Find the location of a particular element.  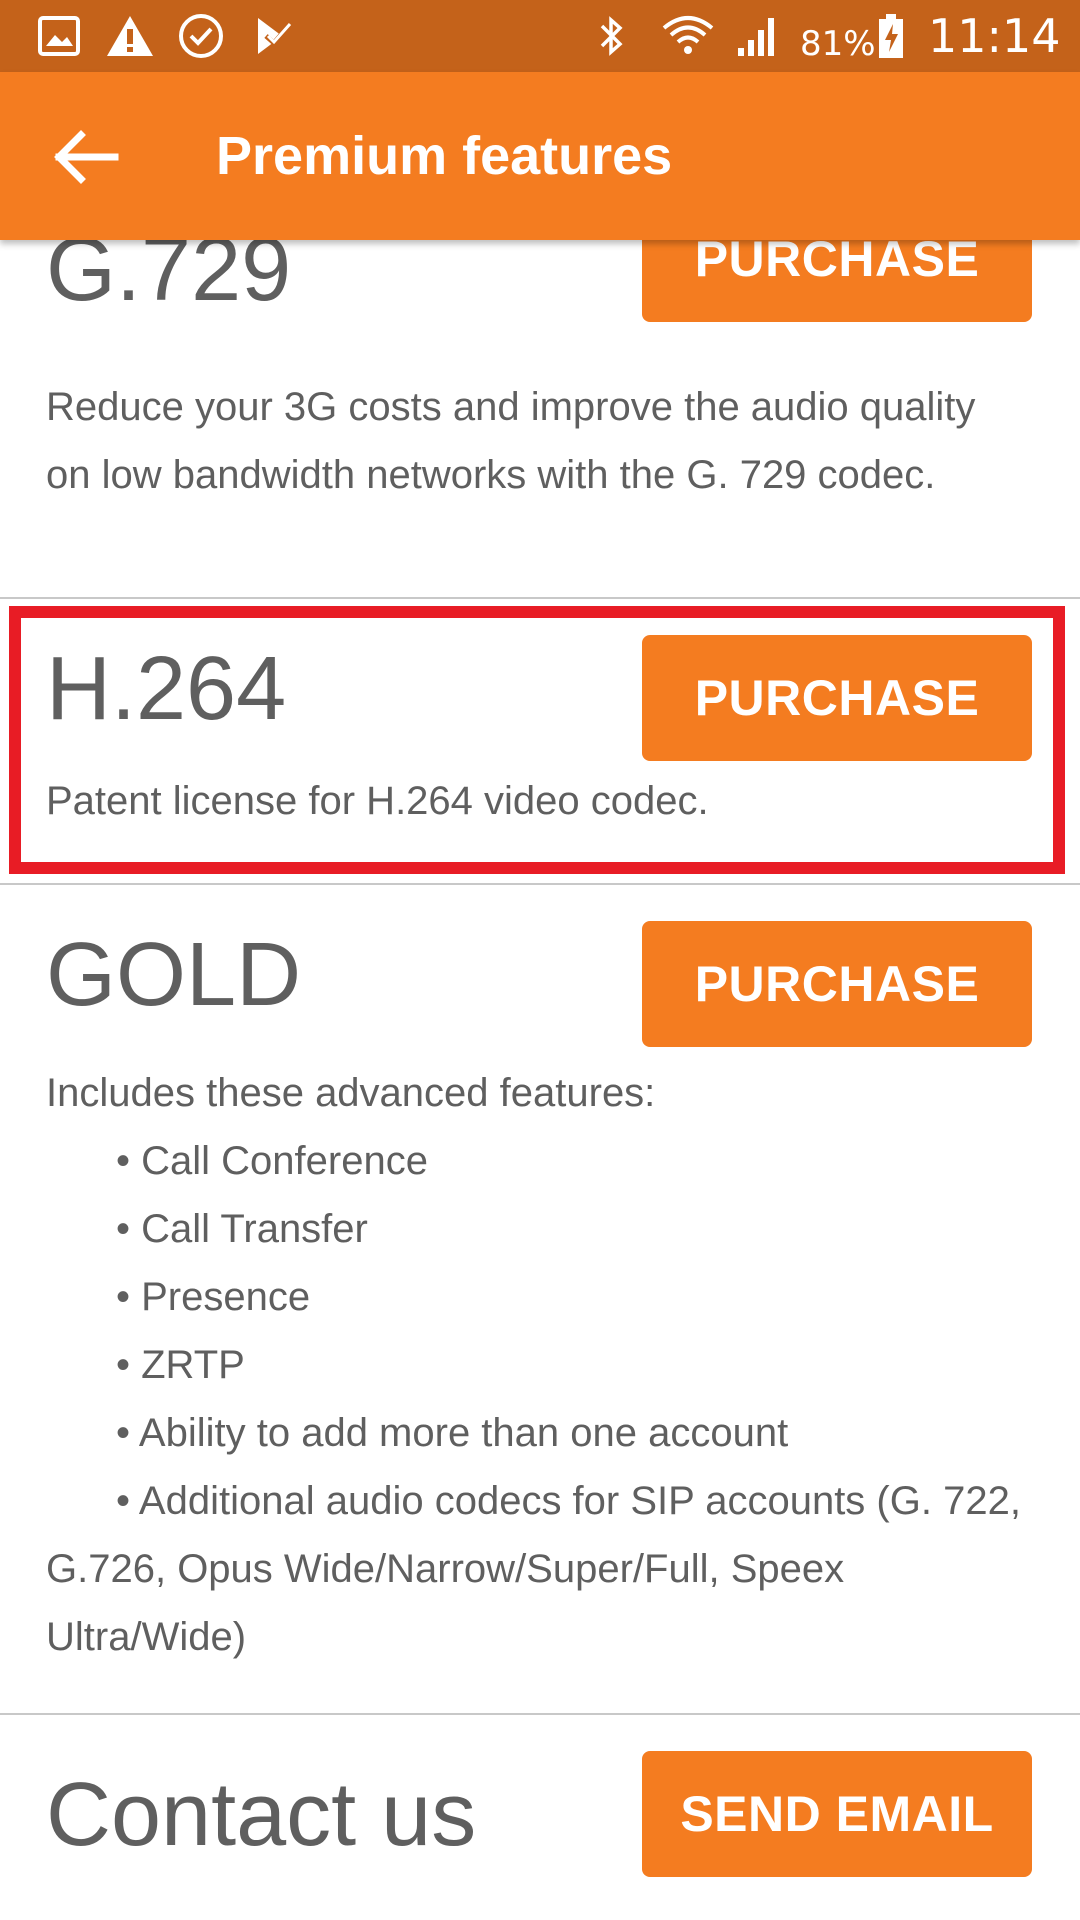

page-title: Premium features is located at coordinates (444, 156).